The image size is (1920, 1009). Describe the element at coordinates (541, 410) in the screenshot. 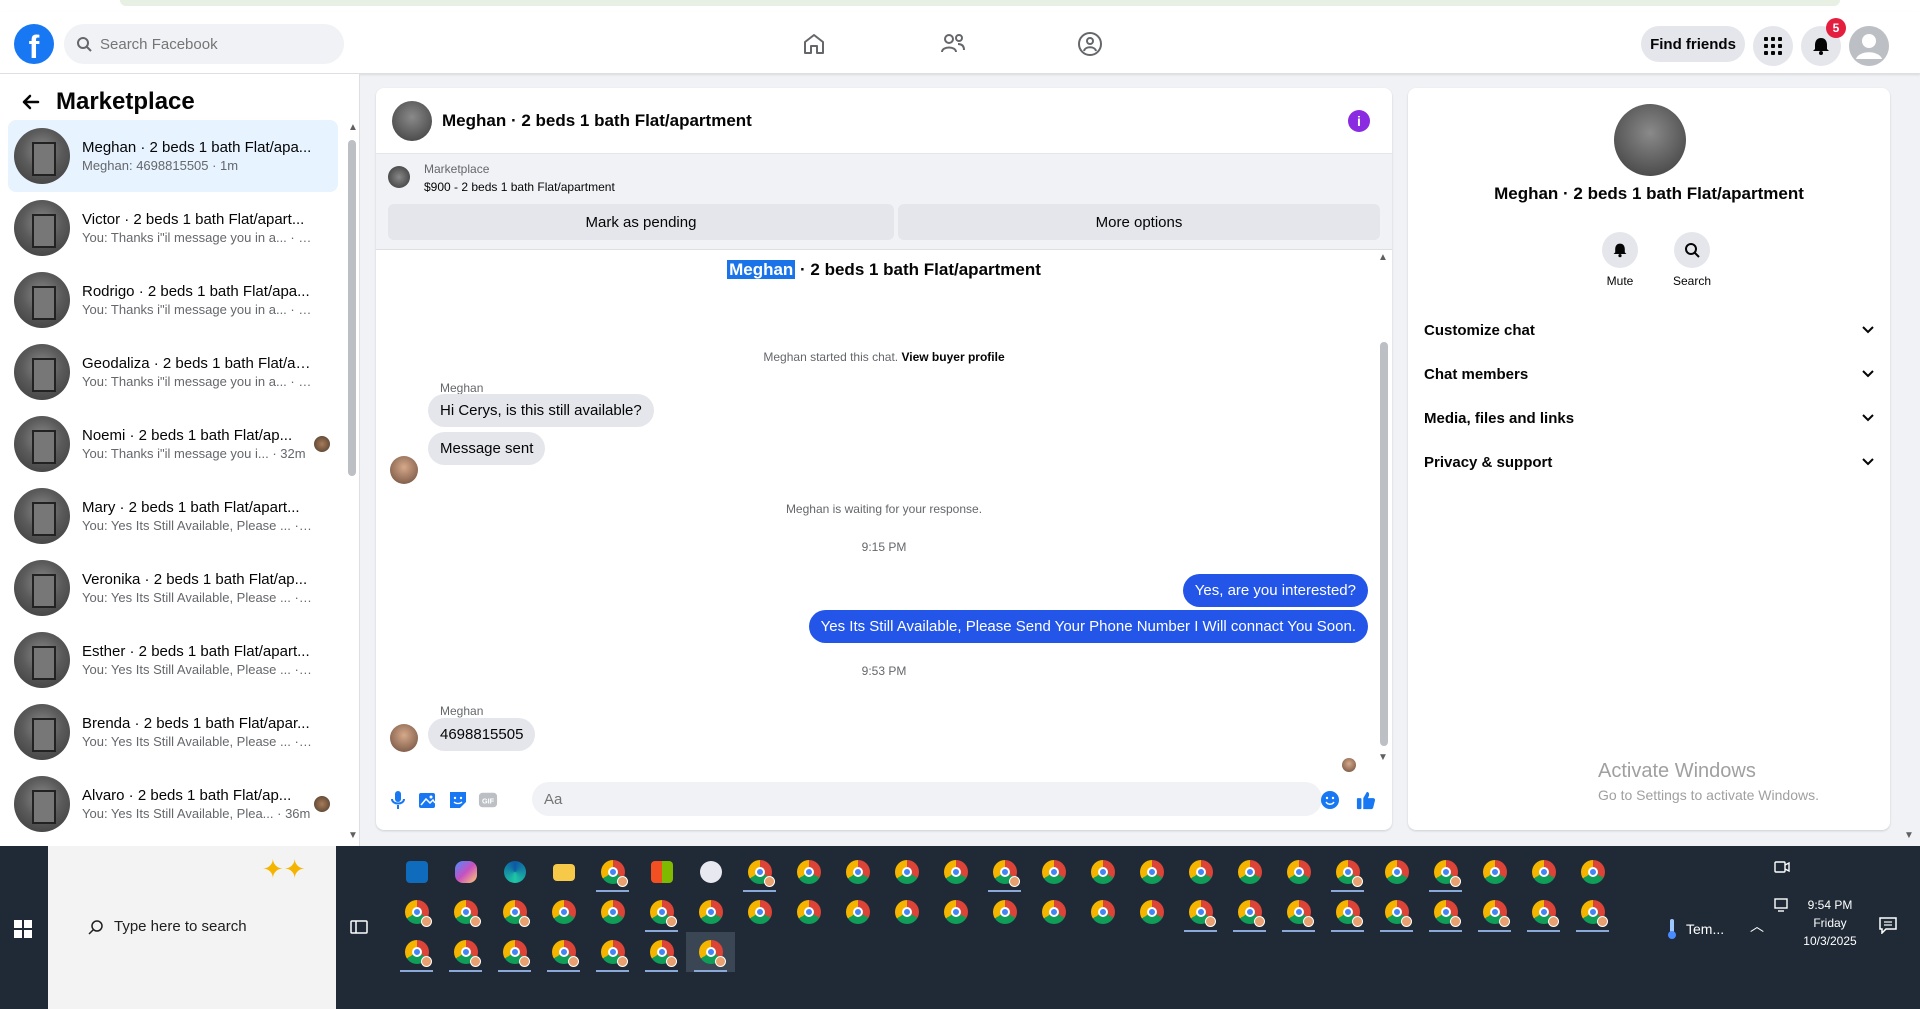

I see `incoming-message: Hi Cerys, is this still available?` at that location.